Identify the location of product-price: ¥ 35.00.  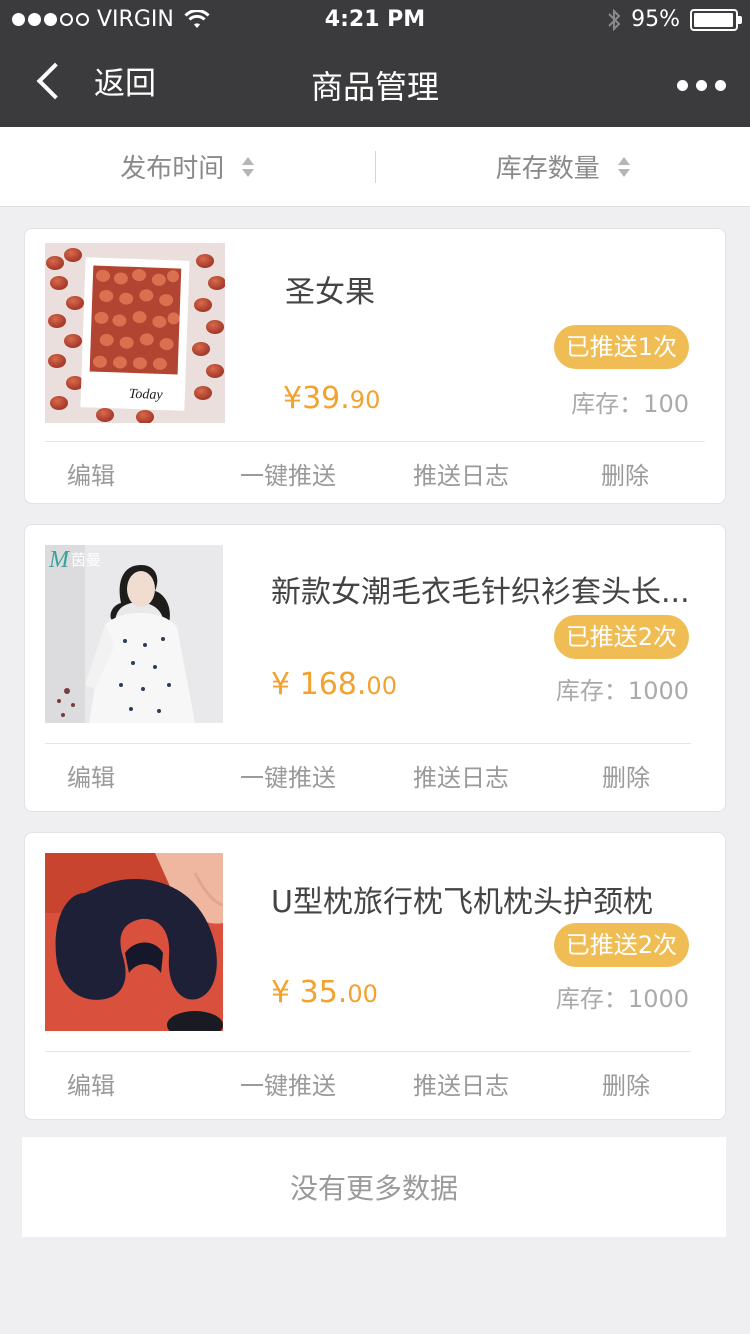
(324, 992).